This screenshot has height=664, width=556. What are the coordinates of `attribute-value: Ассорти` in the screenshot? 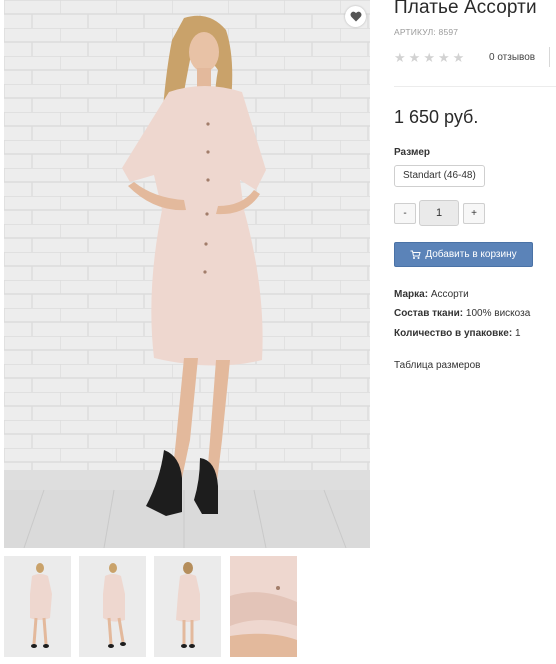 It's located at (449, 294).